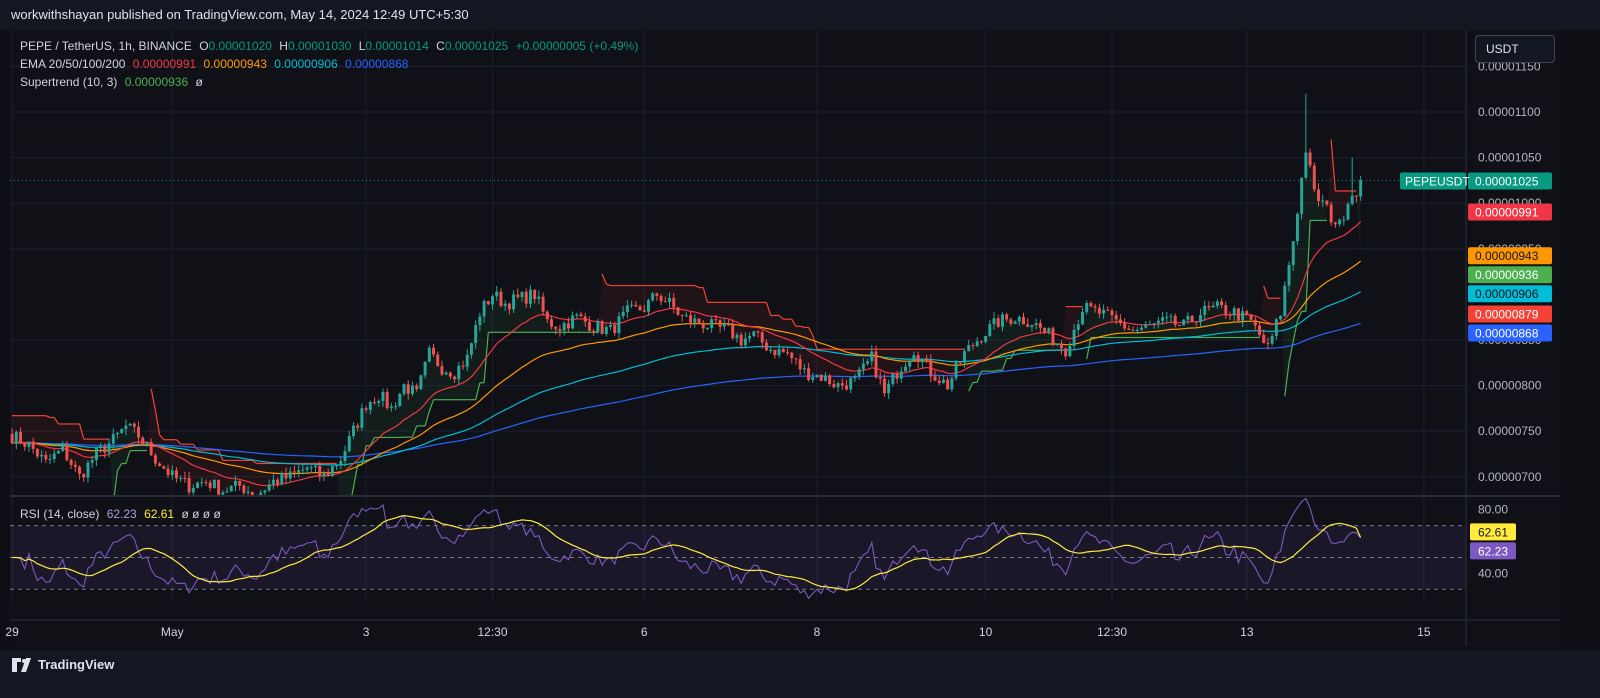 Image resolution: width=1600 pixels, height=698 pixels. I want to click on rsi-value: 62.23, so click(121, 514).